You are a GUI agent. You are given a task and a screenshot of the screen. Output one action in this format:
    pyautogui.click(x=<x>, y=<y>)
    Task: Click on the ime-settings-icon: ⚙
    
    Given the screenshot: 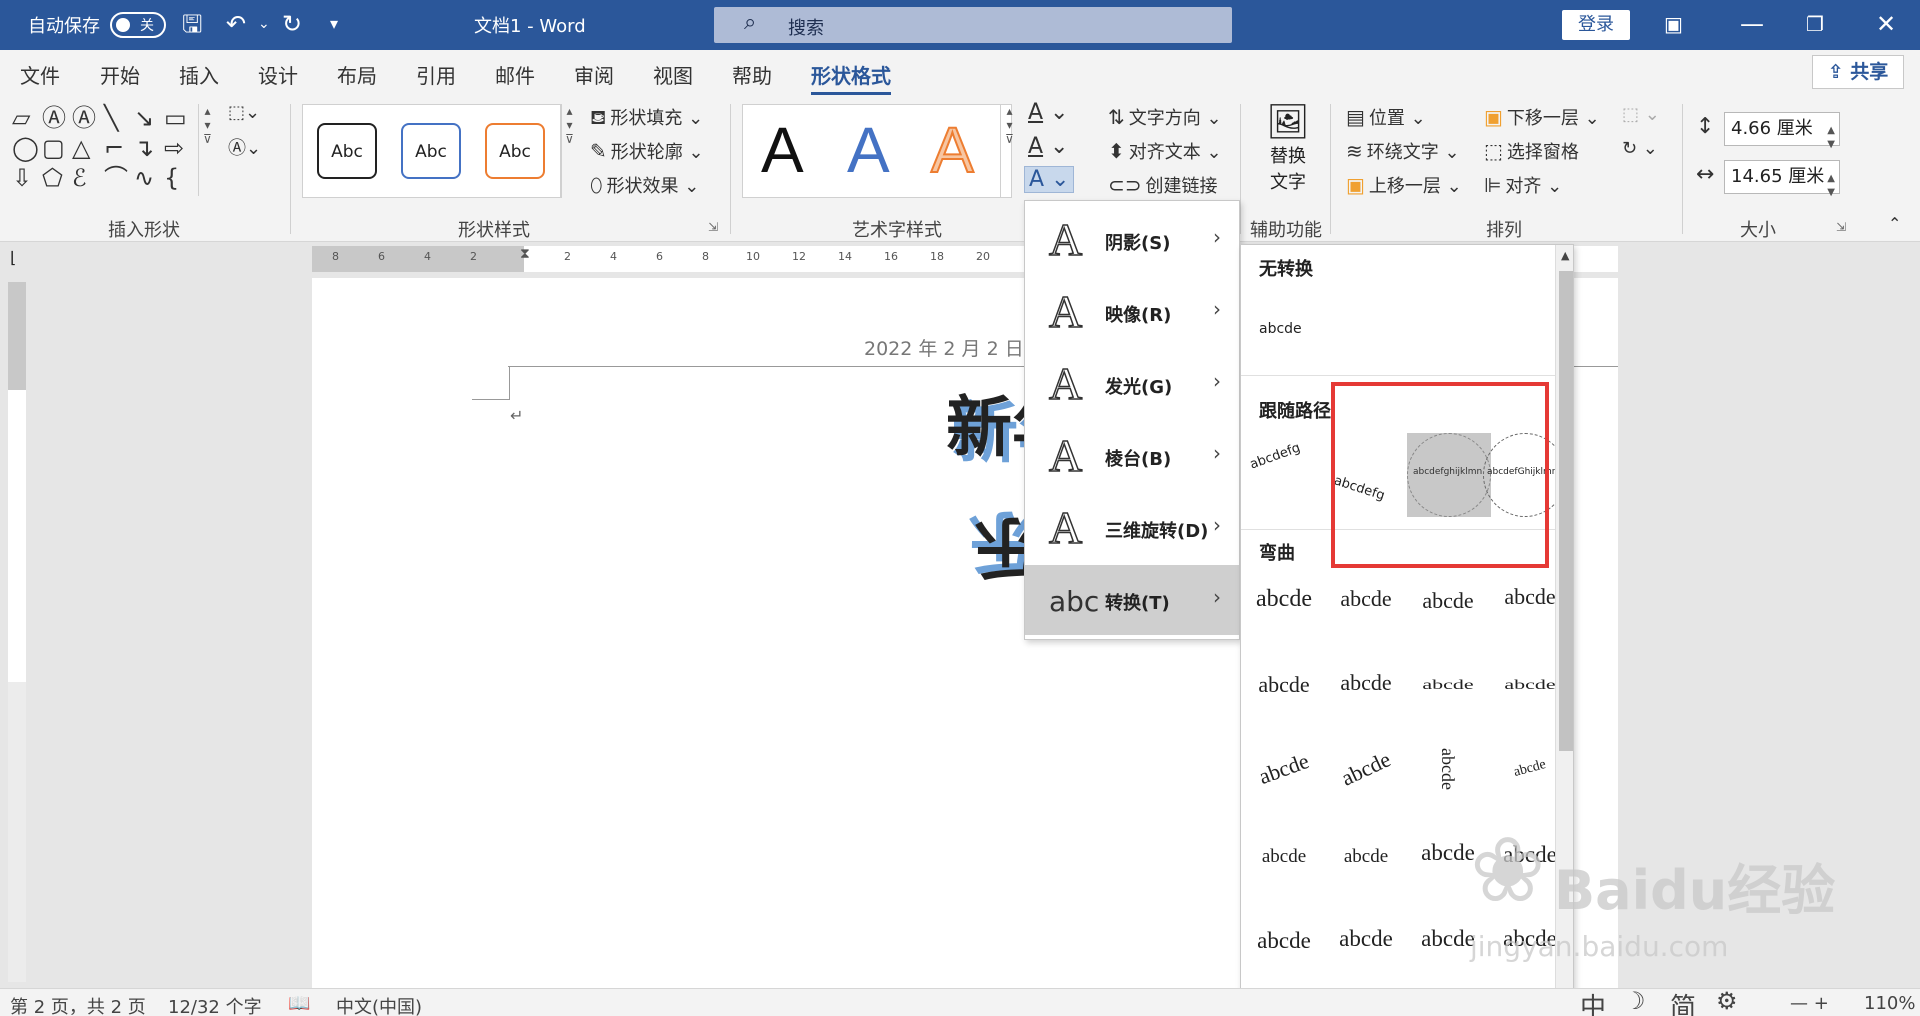 What is the action you would take?
    pyautogui.click(x=1727, y=1001)
    